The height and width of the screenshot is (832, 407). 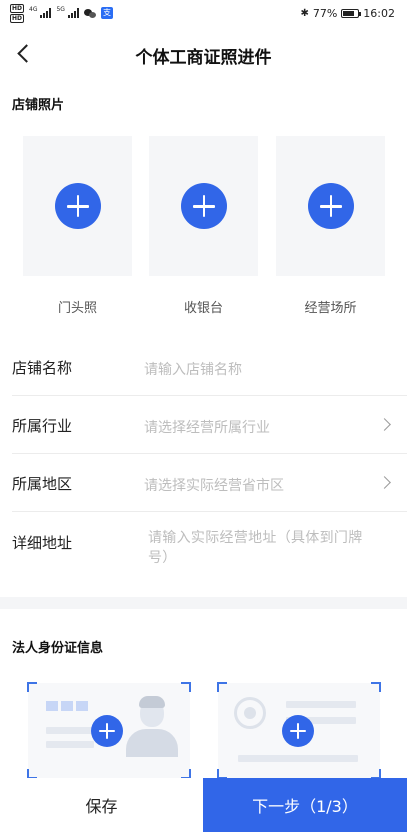 I want to click on store-name-input: 请输入店铺名称, so click(x=193, y=369).